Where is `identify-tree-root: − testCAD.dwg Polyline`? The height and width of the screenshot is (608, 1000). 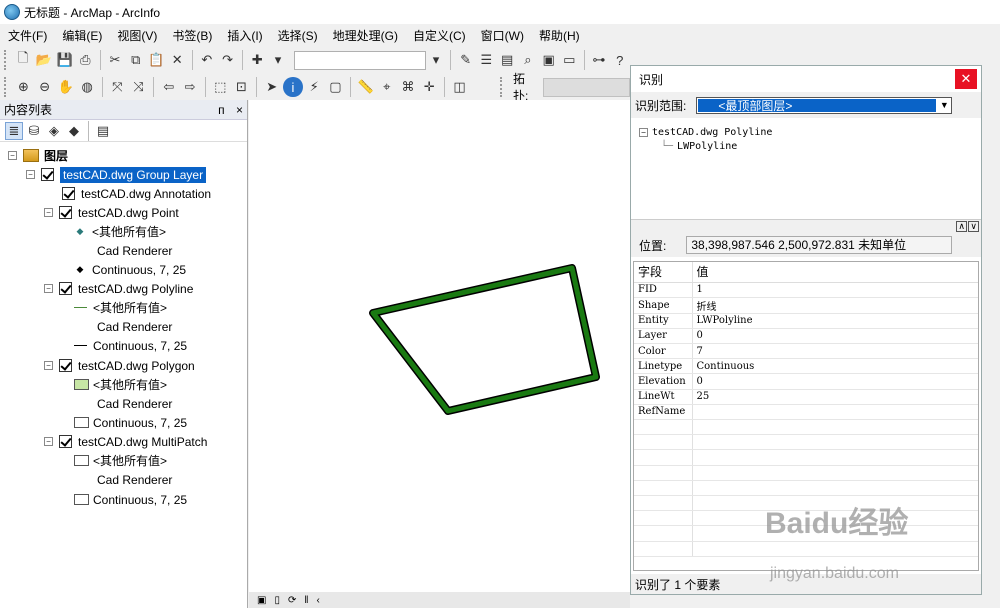
identify-tree-root: − testCAD.dwg Polyline is located at coordinates (705, 132).